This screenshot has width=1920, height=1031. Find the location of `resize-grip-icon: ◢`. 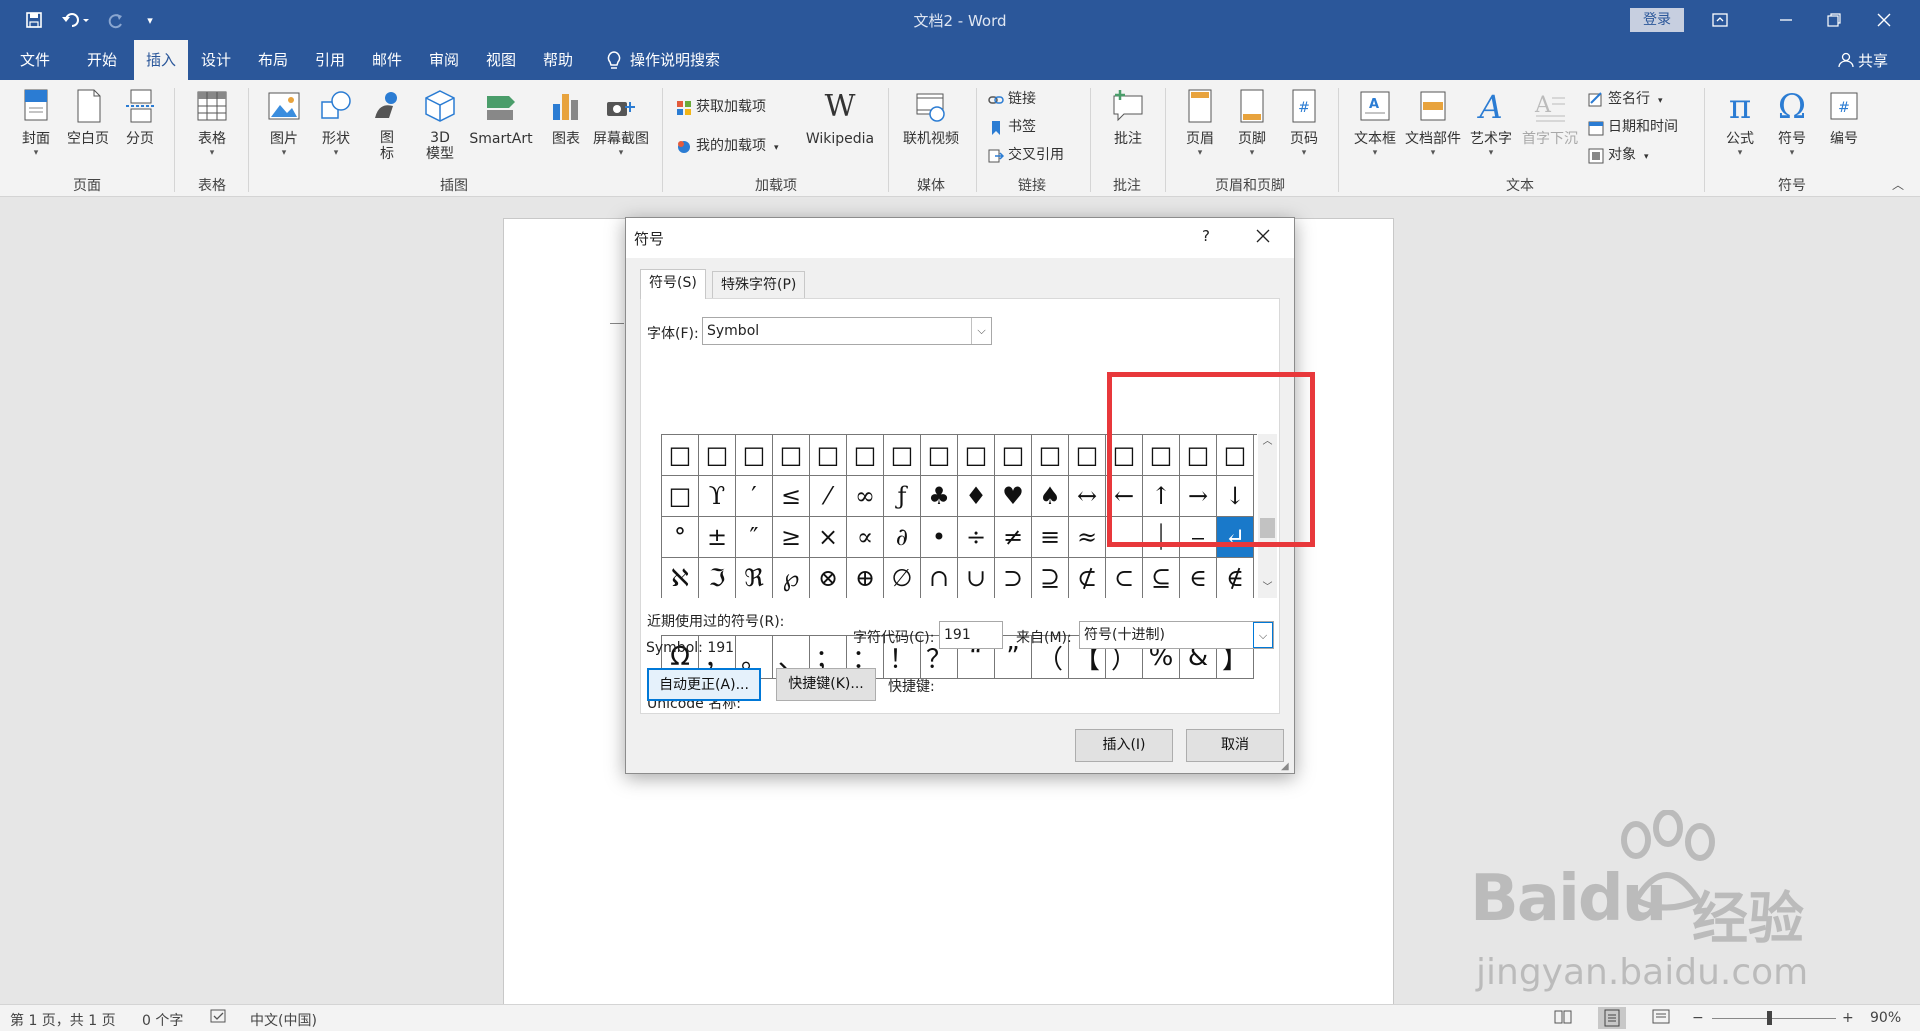

resize-grip-icon: ◢ is located at coordinates (1285, 766).